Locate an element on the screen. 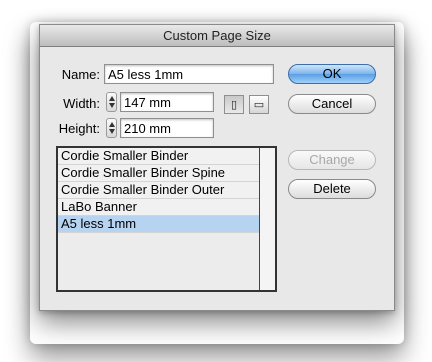 The width and height of the screenshot is (432, 362). list-item: Cordie Smaller Binder is located at coordinates (159, 156).